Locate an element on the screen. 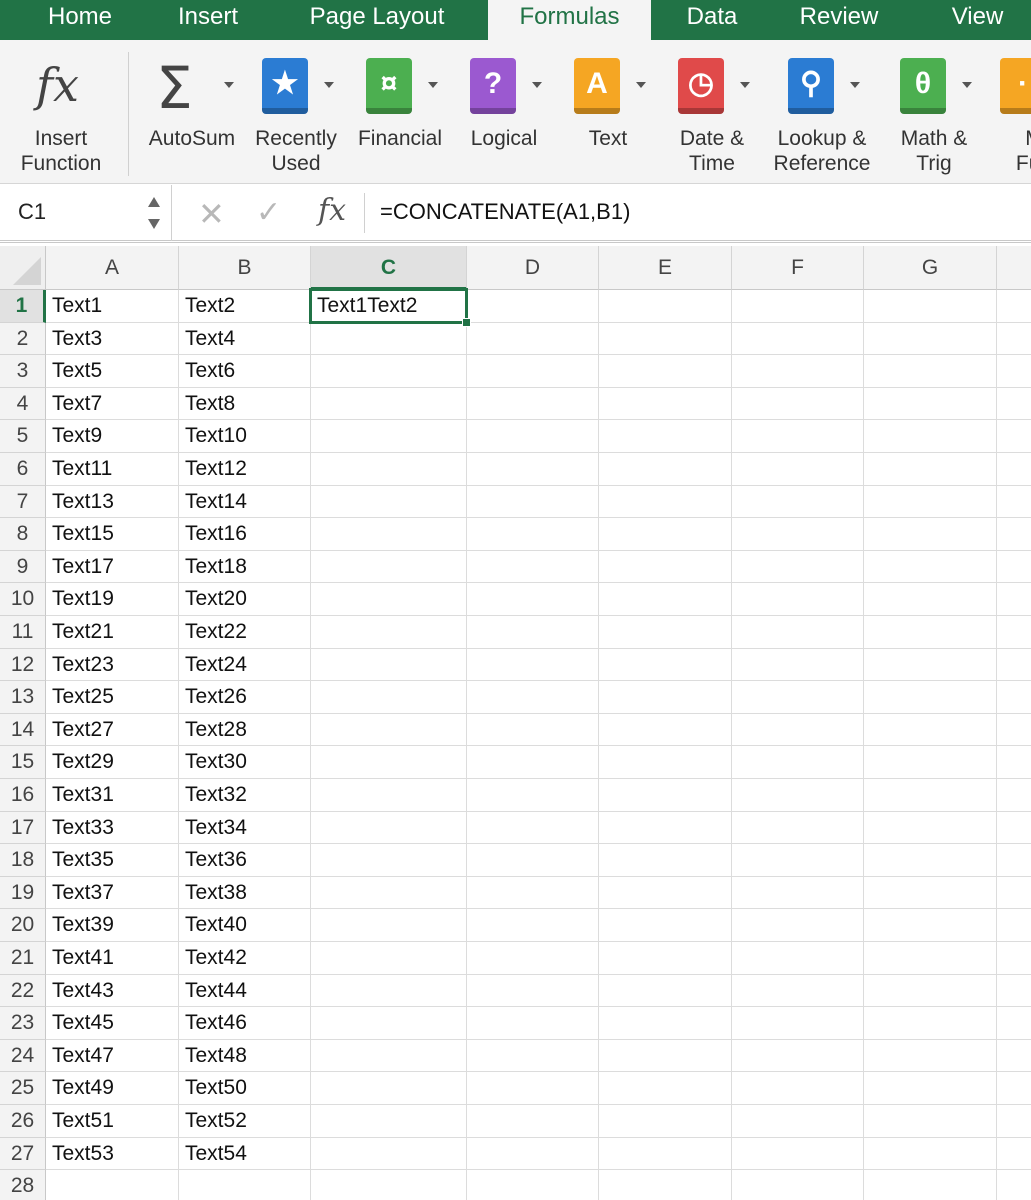 This screenshot has width=1031, height=1200. cell-g22 is located at coordinates (930, 991).